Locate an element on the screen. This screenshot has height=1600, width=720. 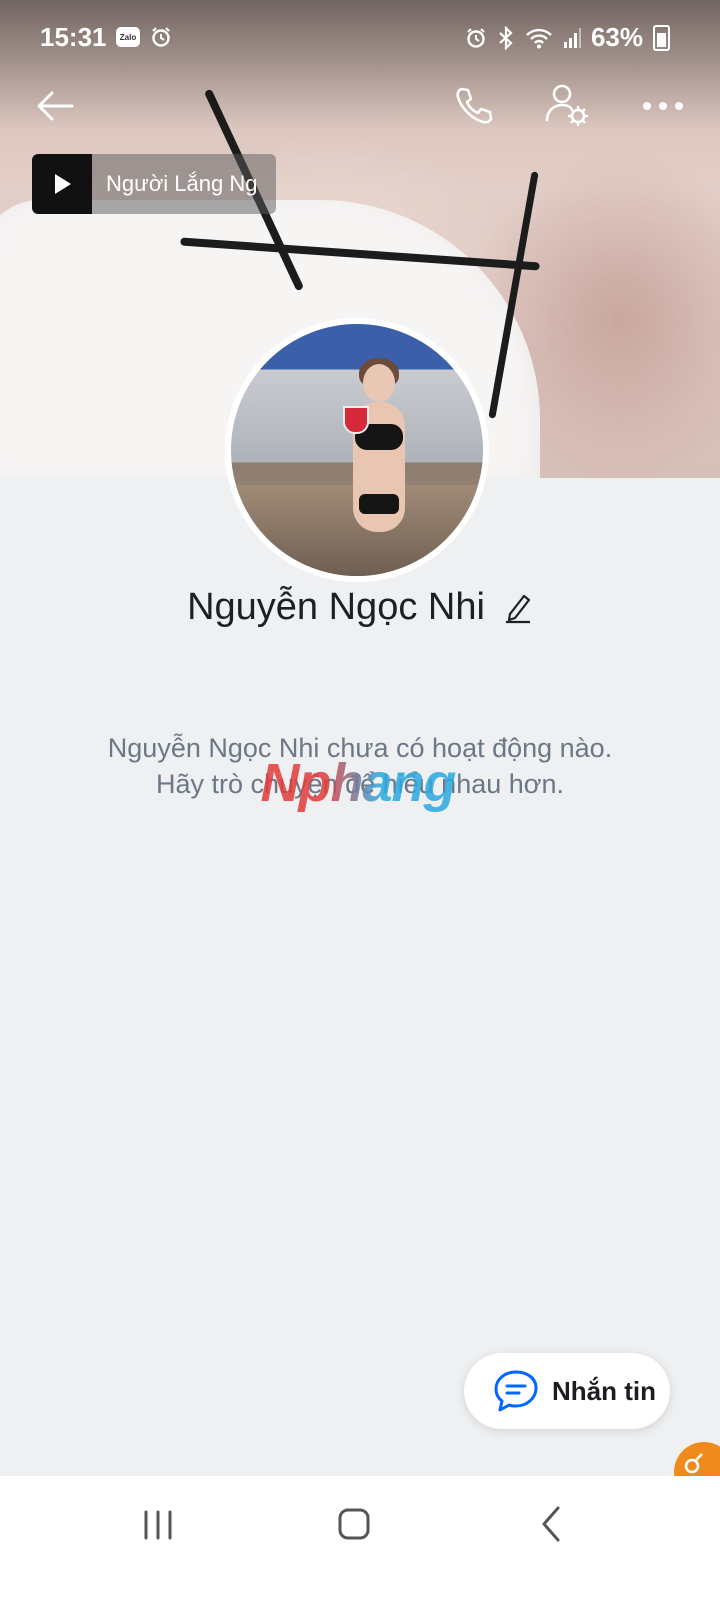
music-thumbnail is located at coordinates (62, 184).